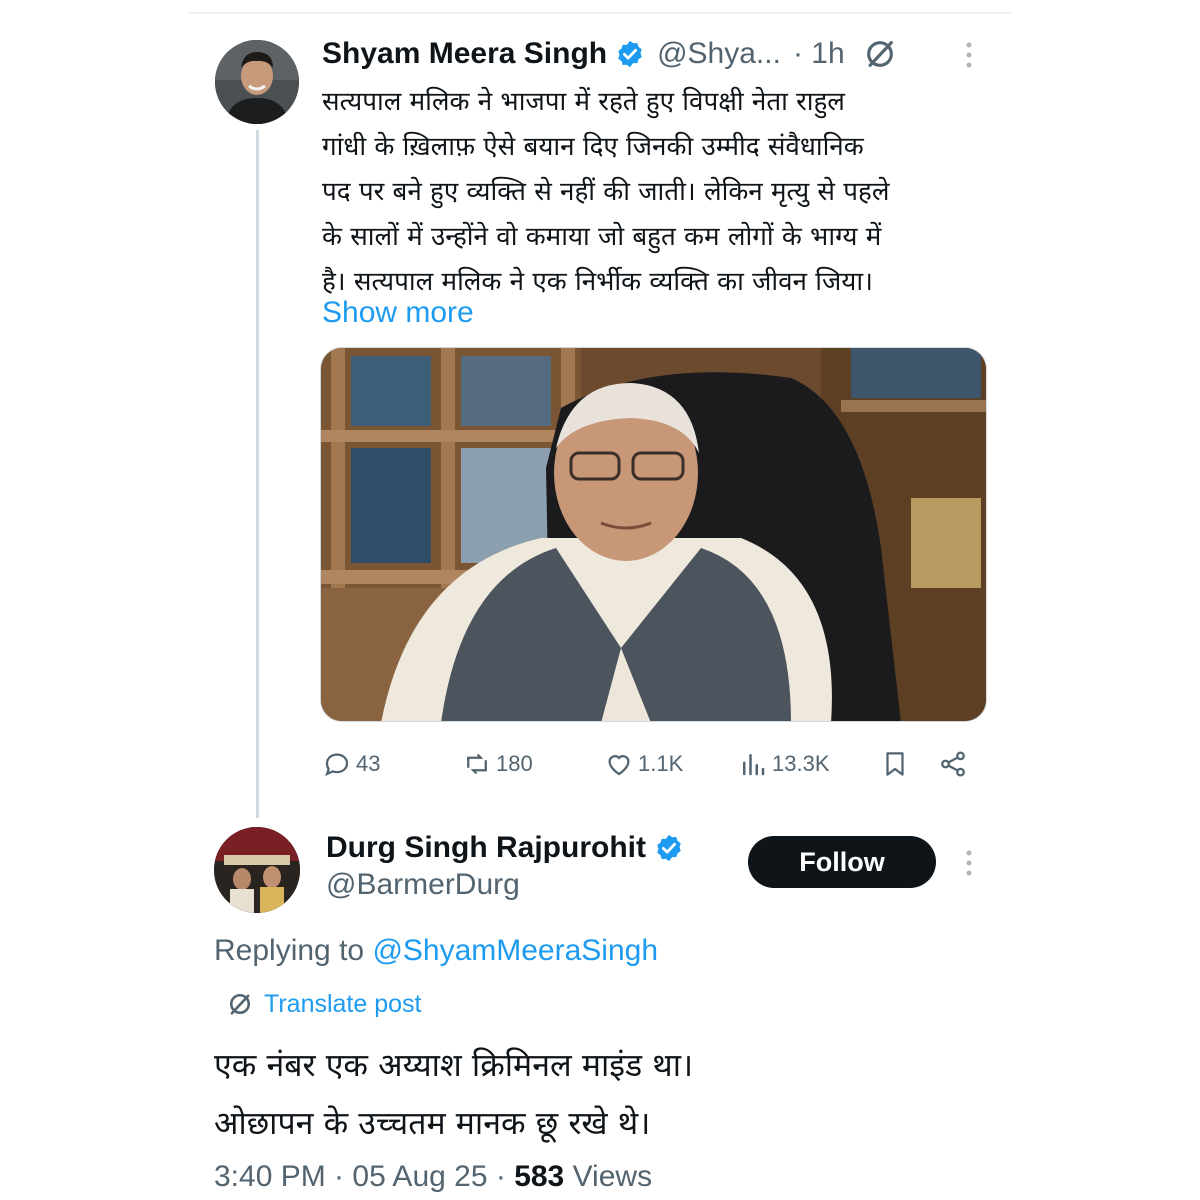  I want to click on repost-icon, so click(477, 764).